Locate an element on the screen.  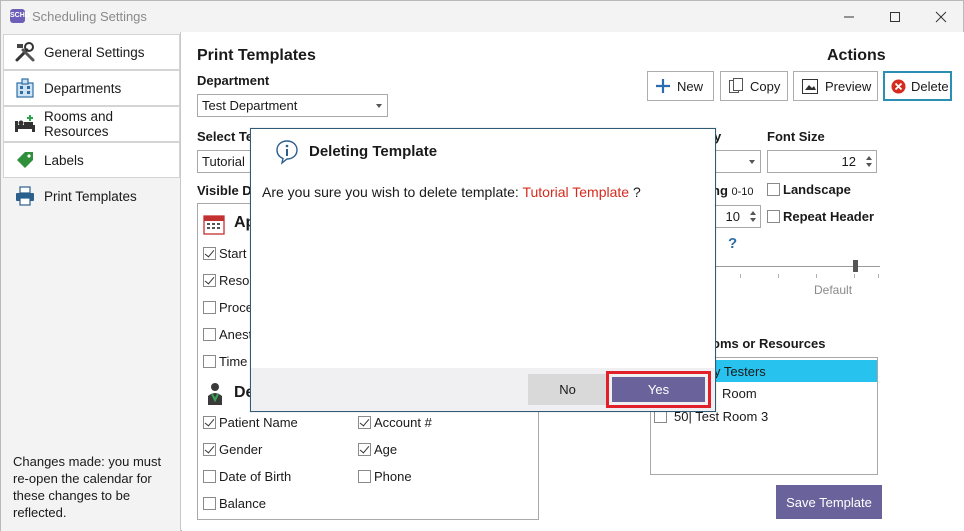
spacing-stepper: 10 is located at coordinates (736, 216).